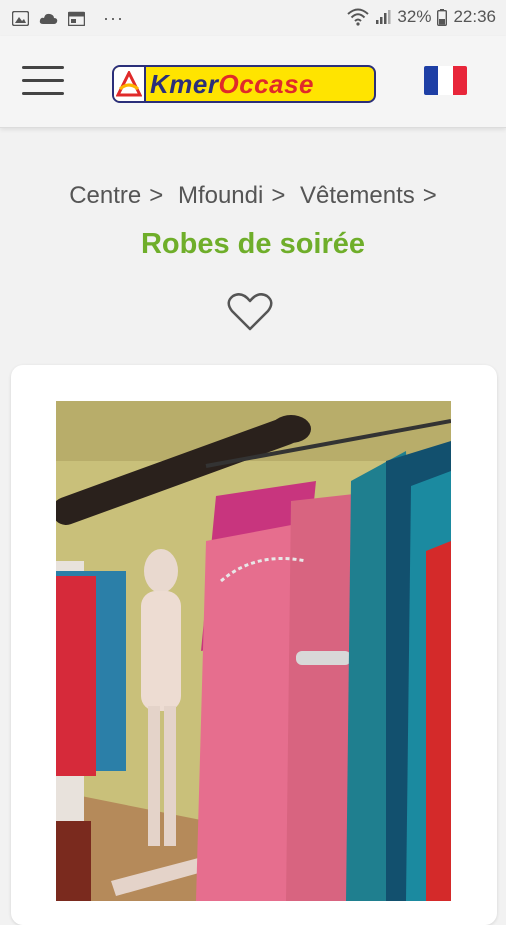 The image size is (506, 925). Describe the element at coordinates (113, 18) in the screenshot. I see `more-notifications-indicator: ···` at that location.